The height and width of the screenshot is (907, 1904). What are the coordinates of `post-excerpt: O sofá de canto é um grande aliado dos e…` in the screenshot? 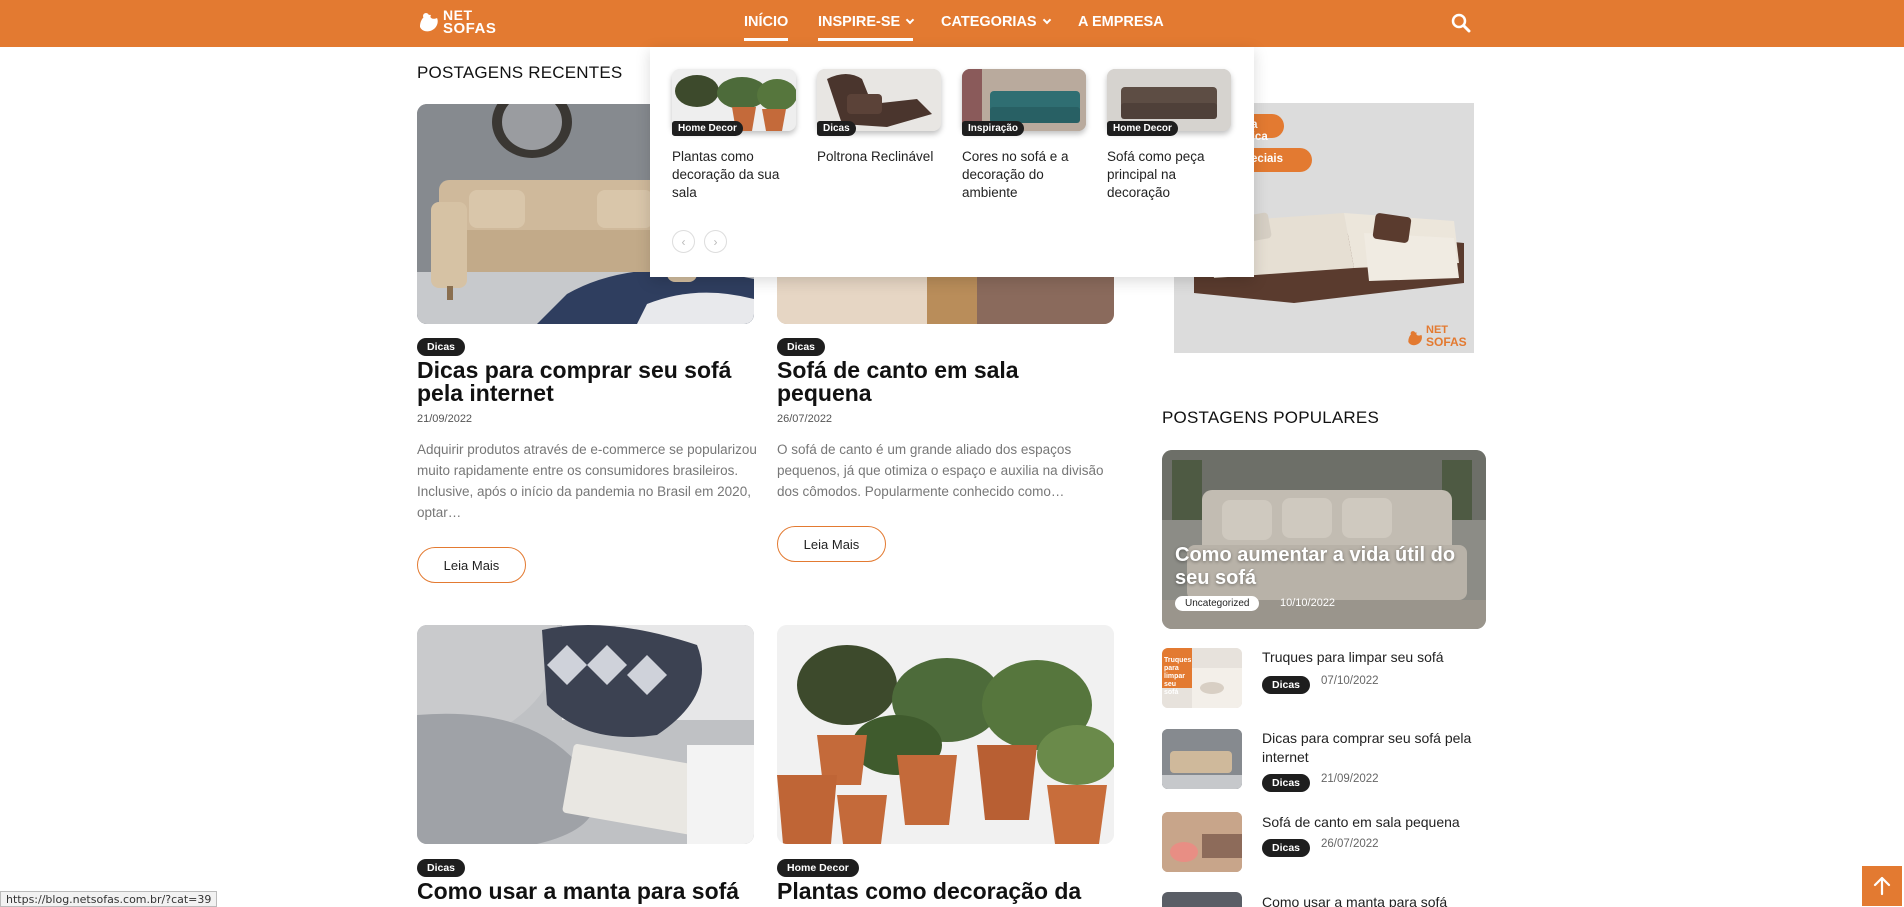 It's located at (940, 470).